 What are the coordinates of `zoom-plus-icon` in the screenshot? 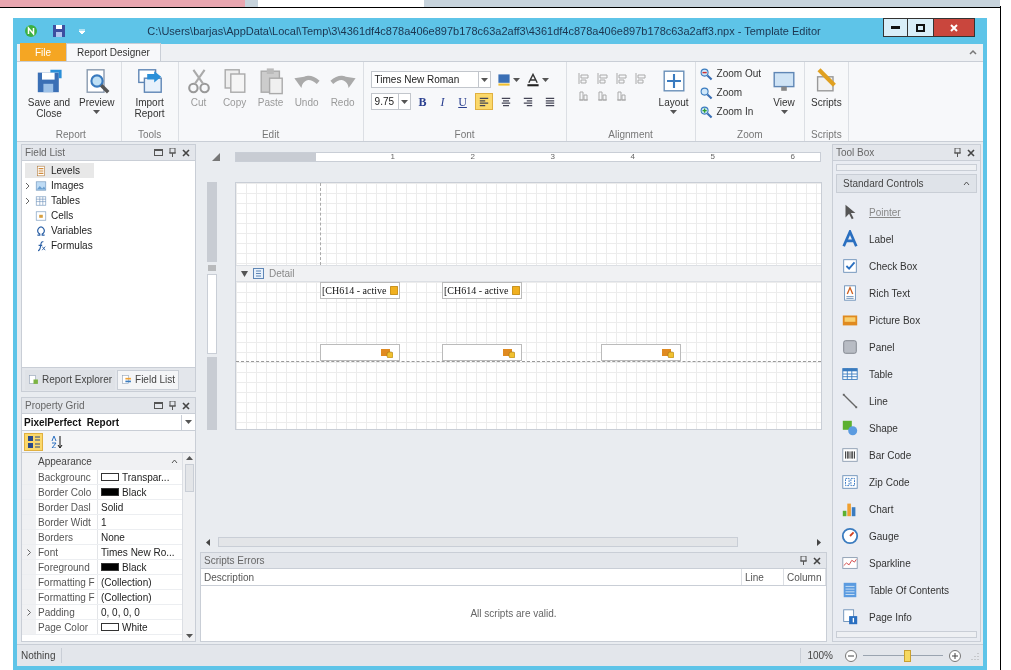 It's located at (955, 655).